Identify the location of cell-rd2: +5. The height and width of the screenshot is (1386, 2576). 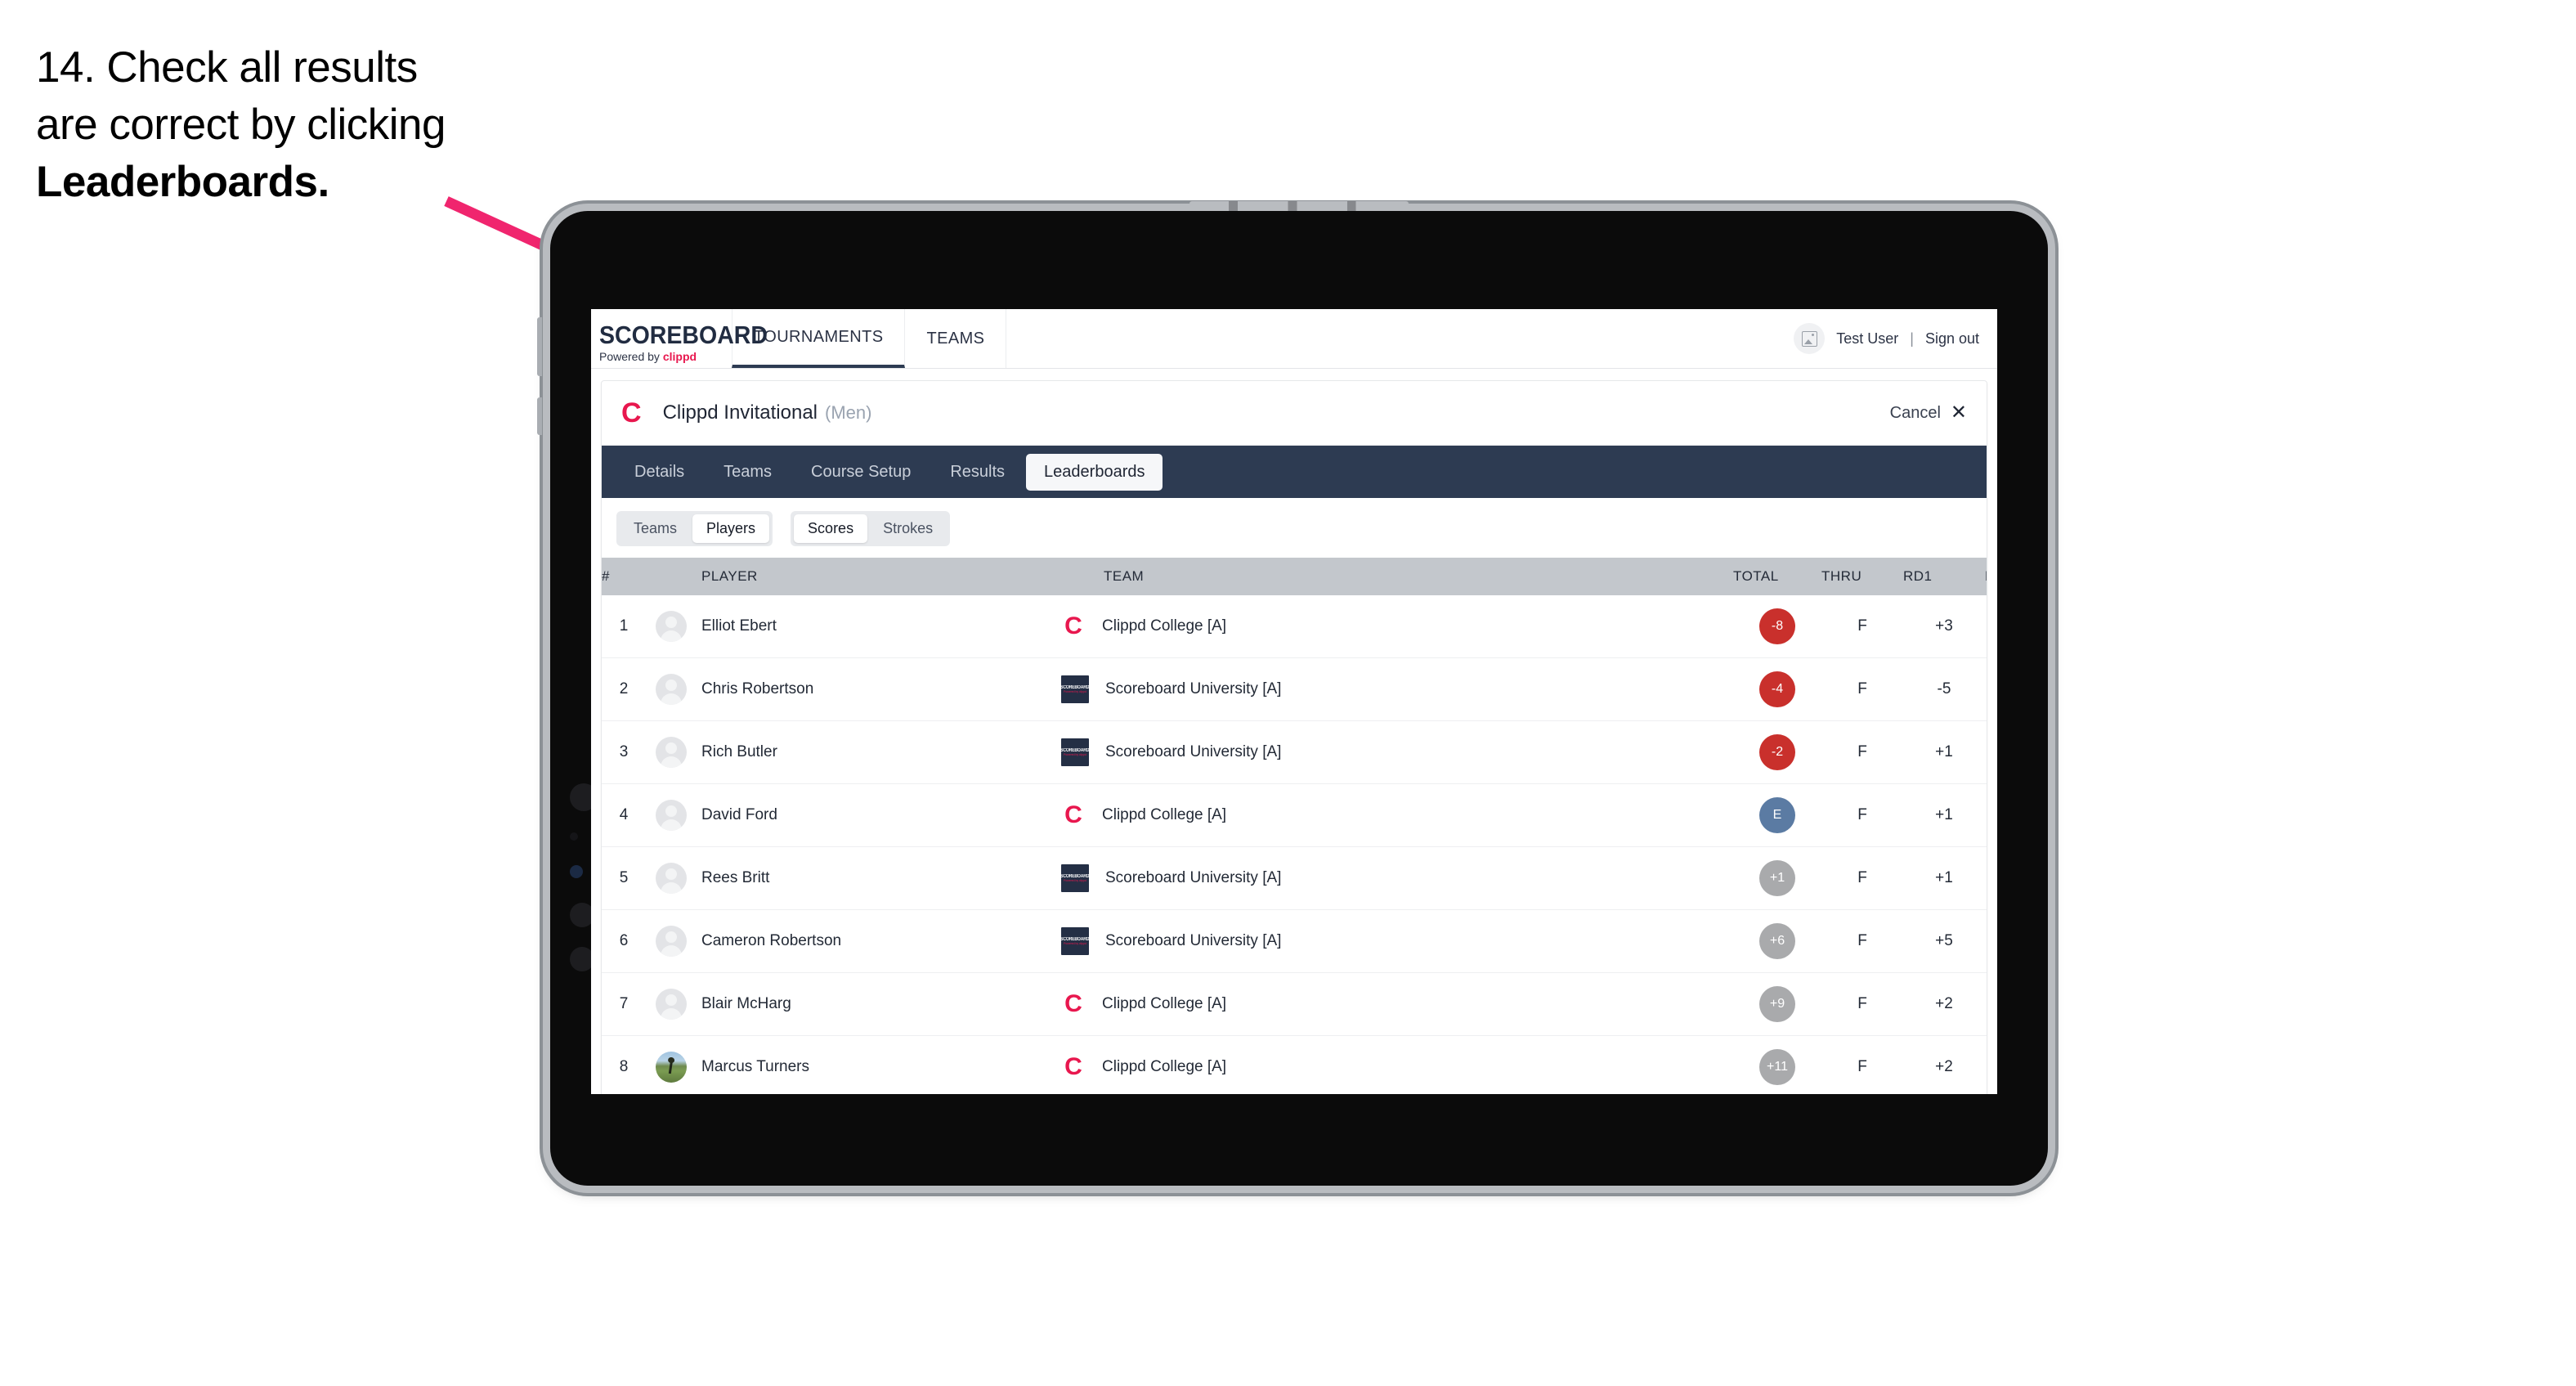
(1986, 689).